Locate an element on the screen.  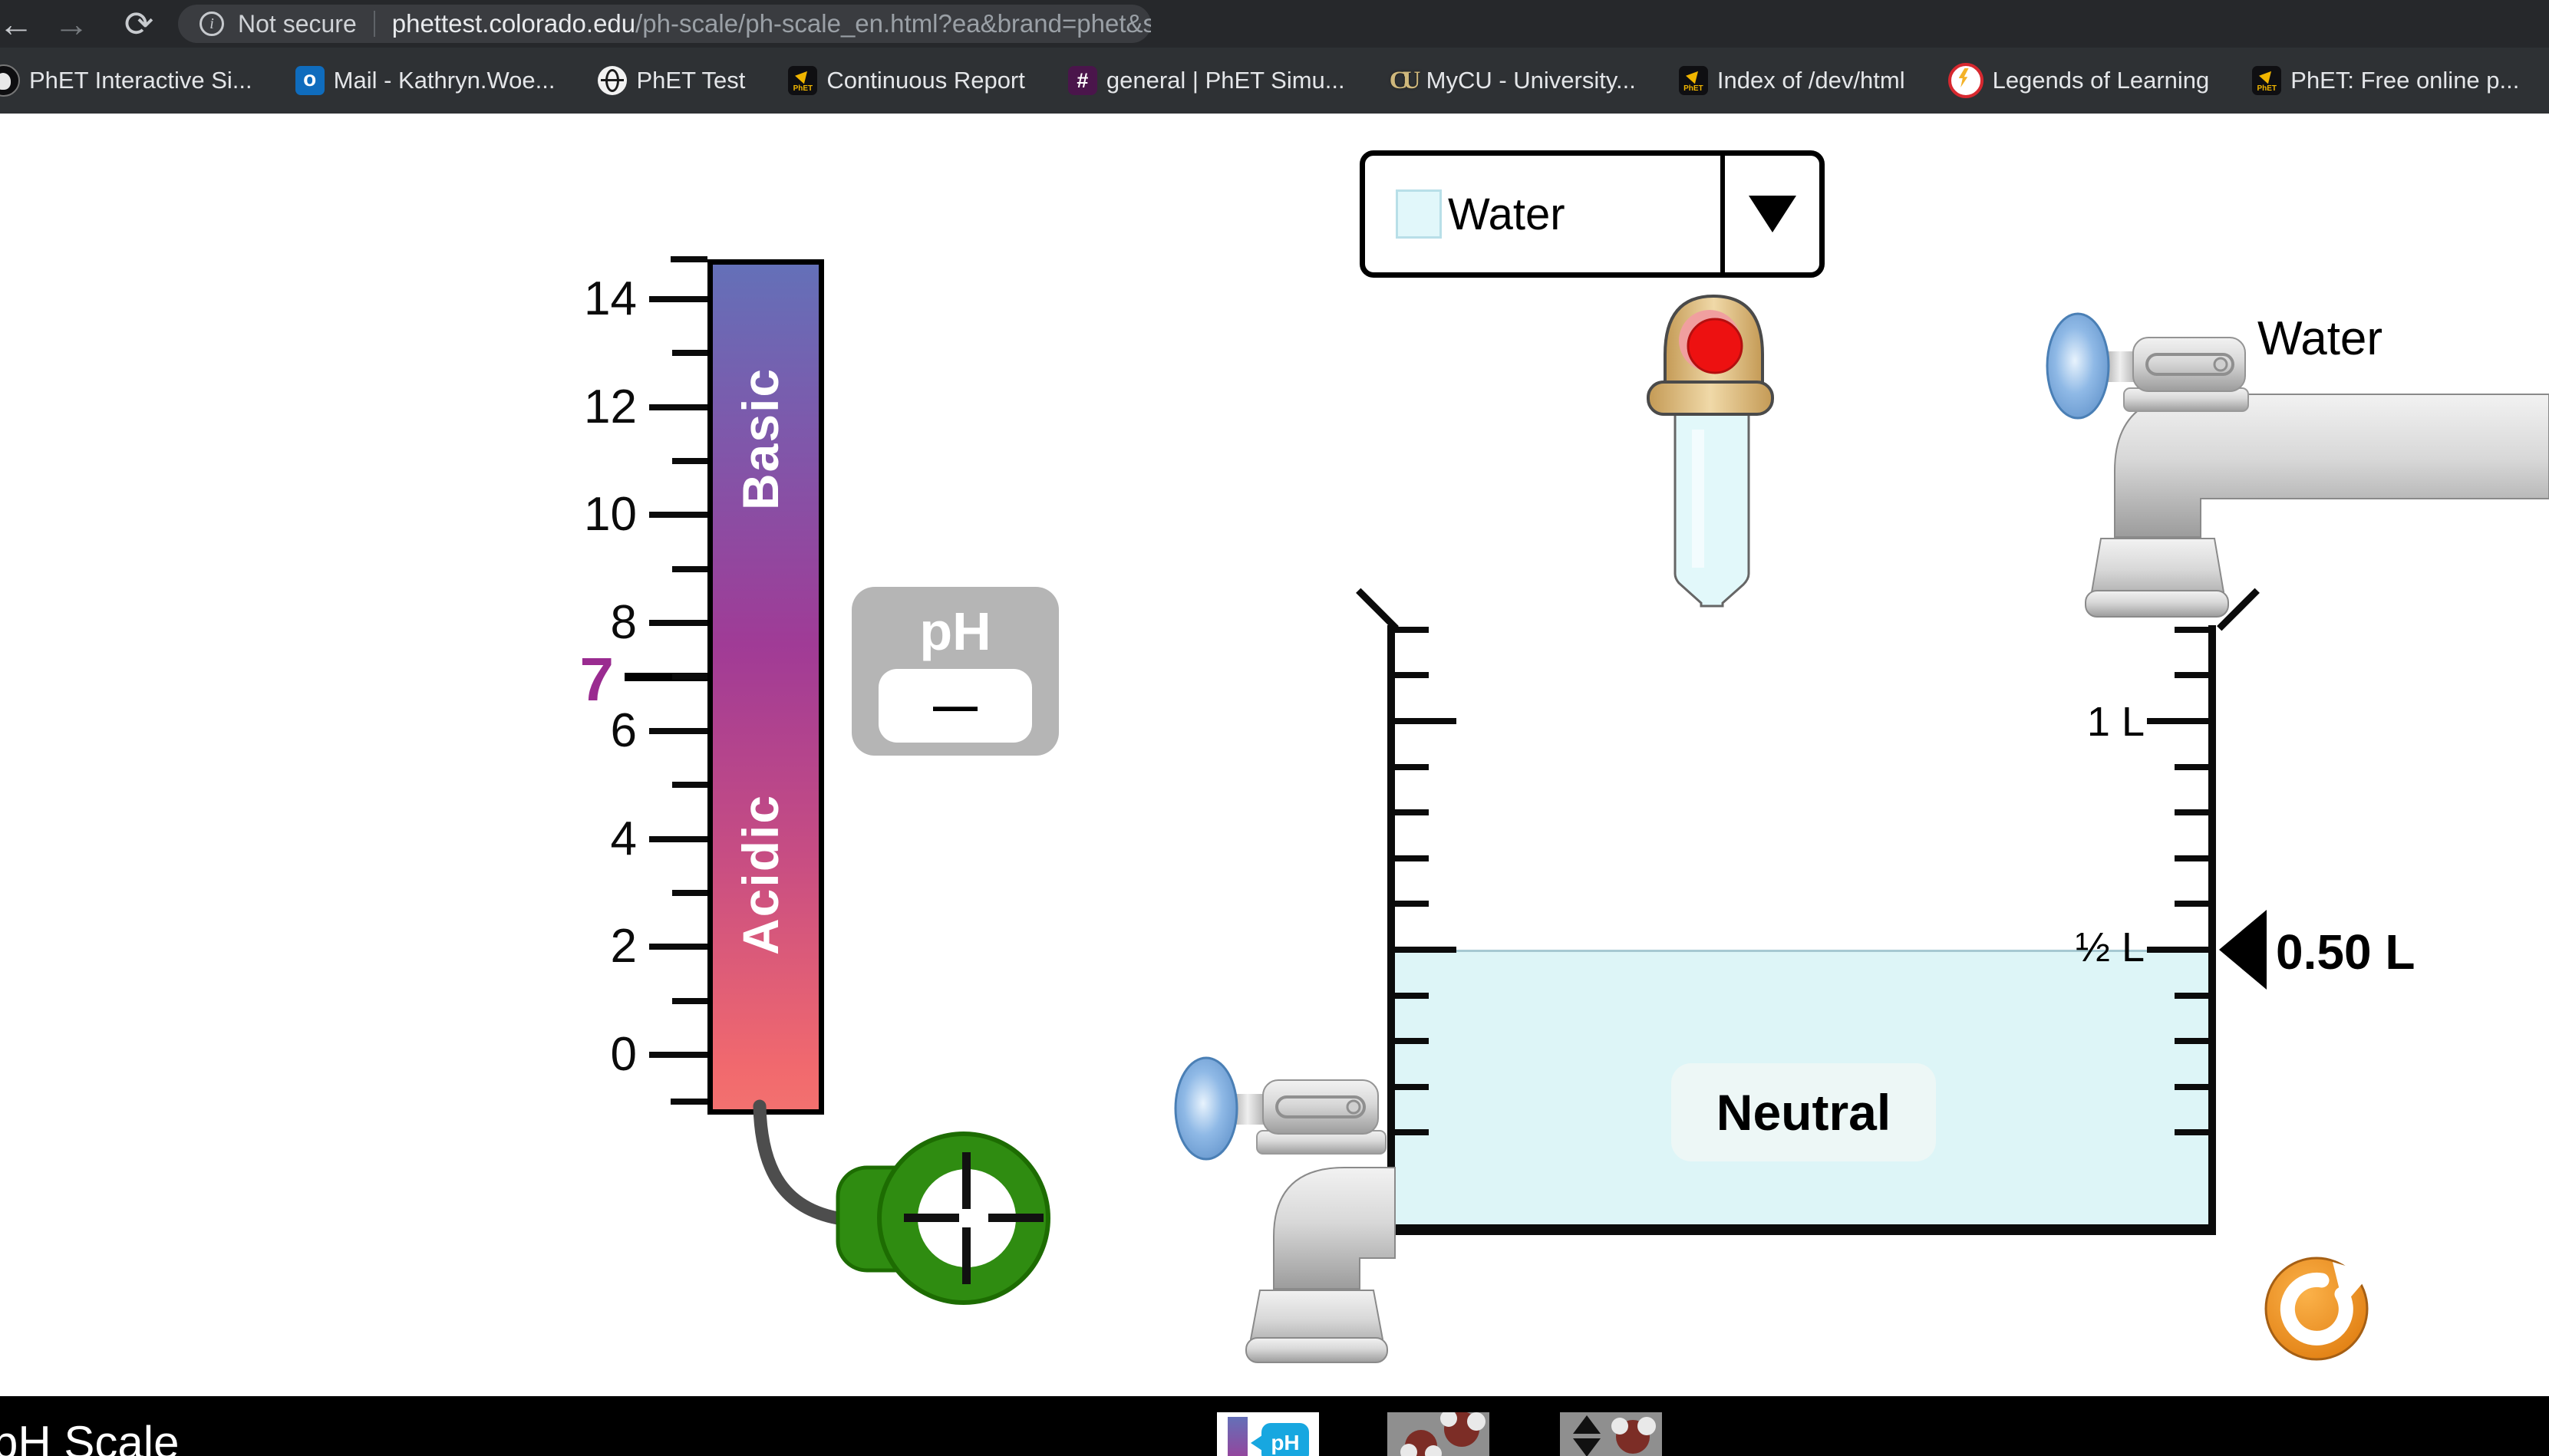
ph-tick-label: 6 is located at coordinates (623, 730).